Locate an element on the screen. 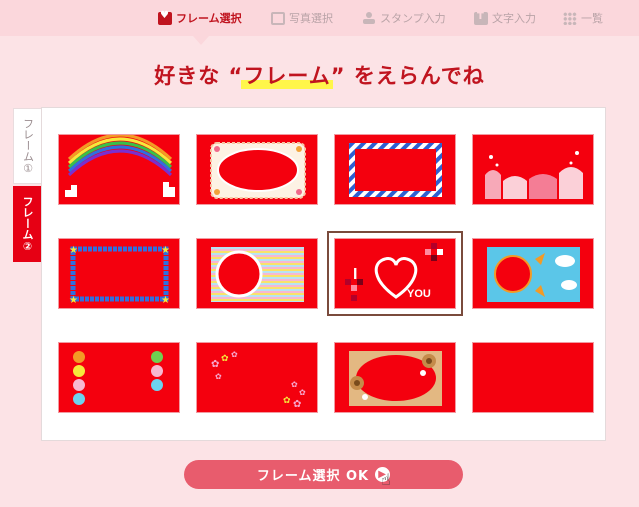 This screenshot has height=507, width=639. sun-frame-icon is located at coordinates (533, 274).